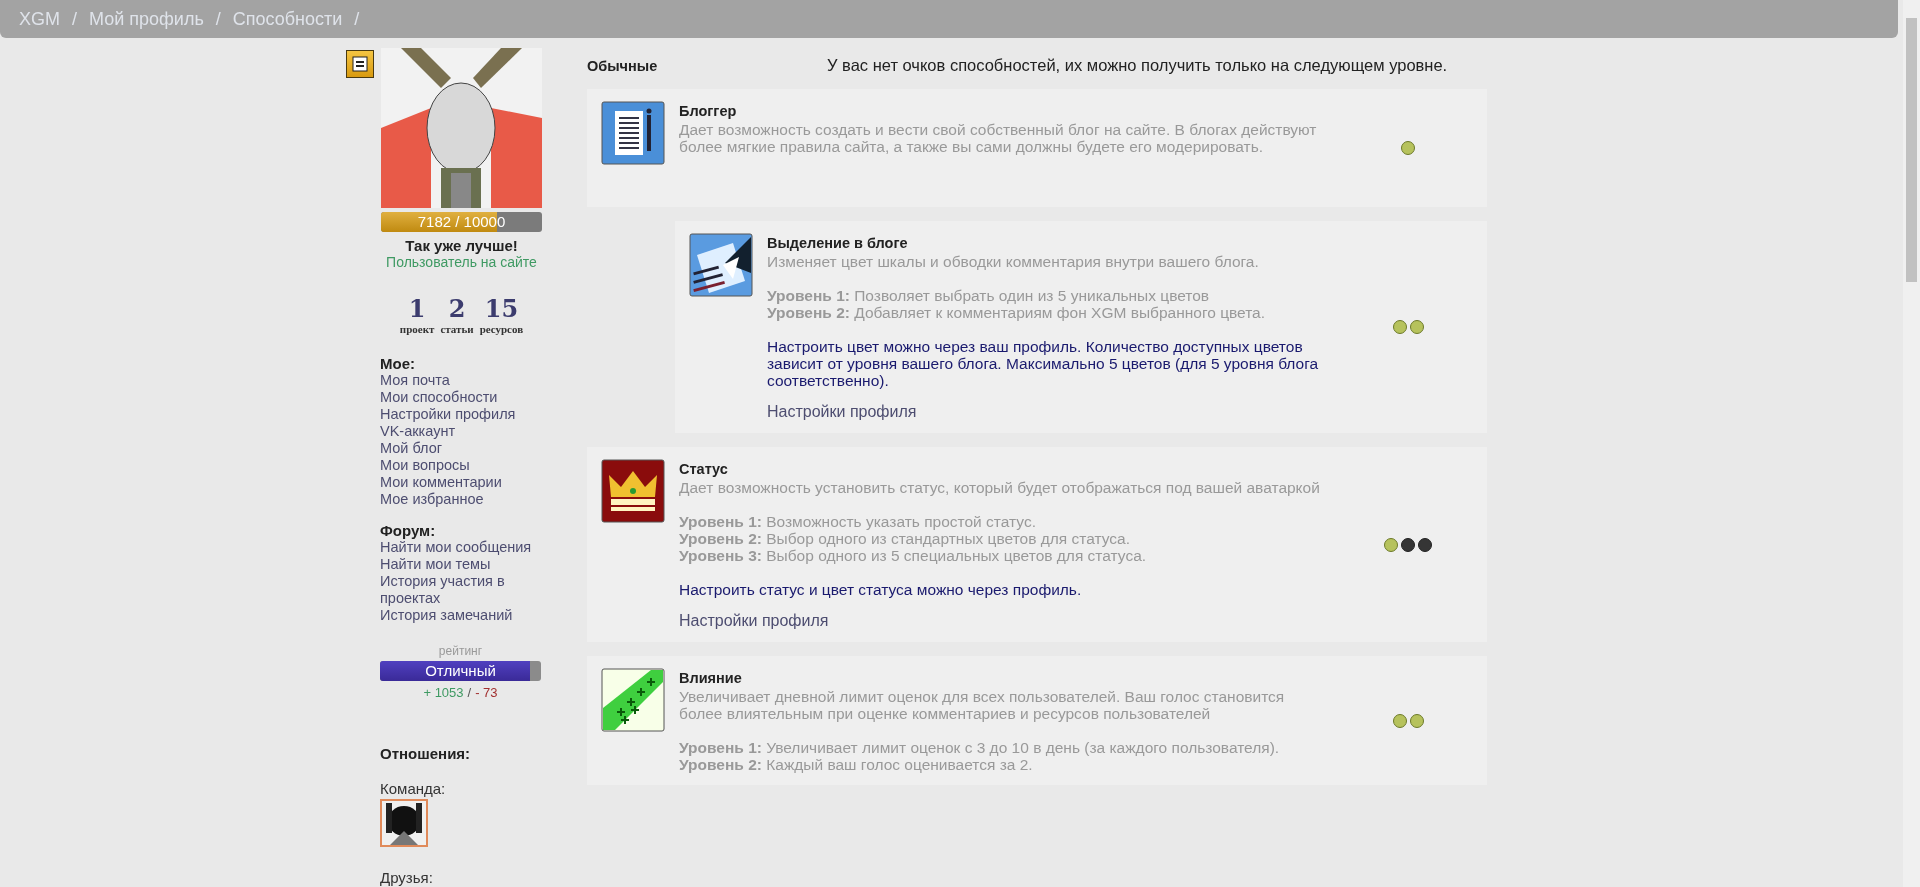 This screenshot has width=1920, height=887. I want to click on paper-icon, so click(721, 265).